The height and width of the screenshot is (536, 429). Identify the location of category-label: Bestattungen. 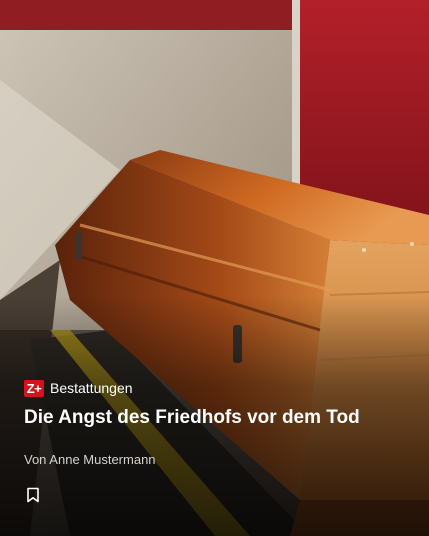
(91, 388).